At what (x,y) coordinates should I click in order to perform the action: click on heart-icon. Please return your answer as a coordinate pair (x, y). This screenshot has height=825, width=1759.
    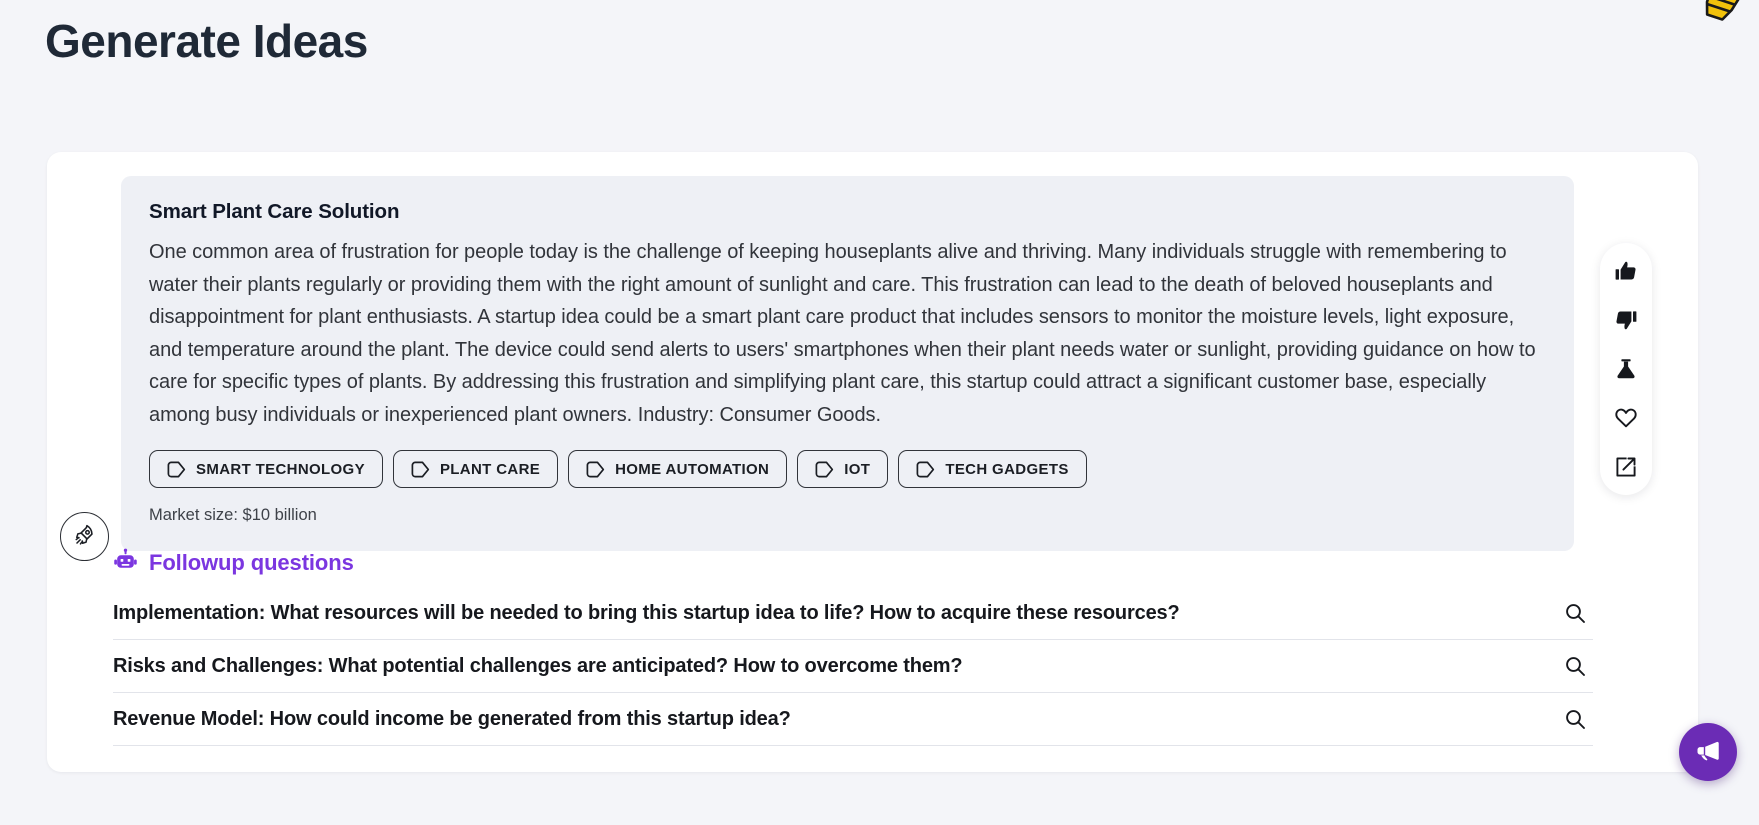
    Looking at the image, I should click on (1626, 418).